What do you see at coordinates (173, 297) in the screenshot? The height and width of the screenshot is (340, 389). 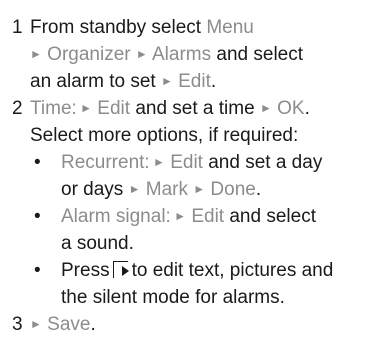 I see `text: the silent mode for alarms.` at bounding box center [173, 297].